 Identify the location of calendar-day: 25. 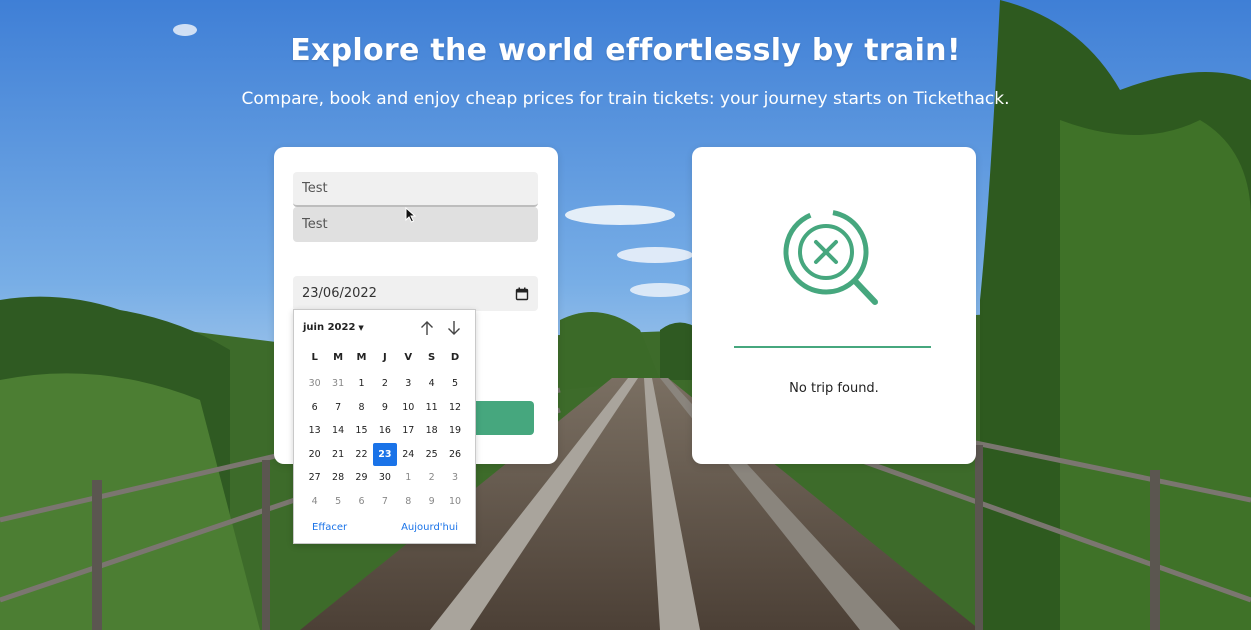
(431, 455).